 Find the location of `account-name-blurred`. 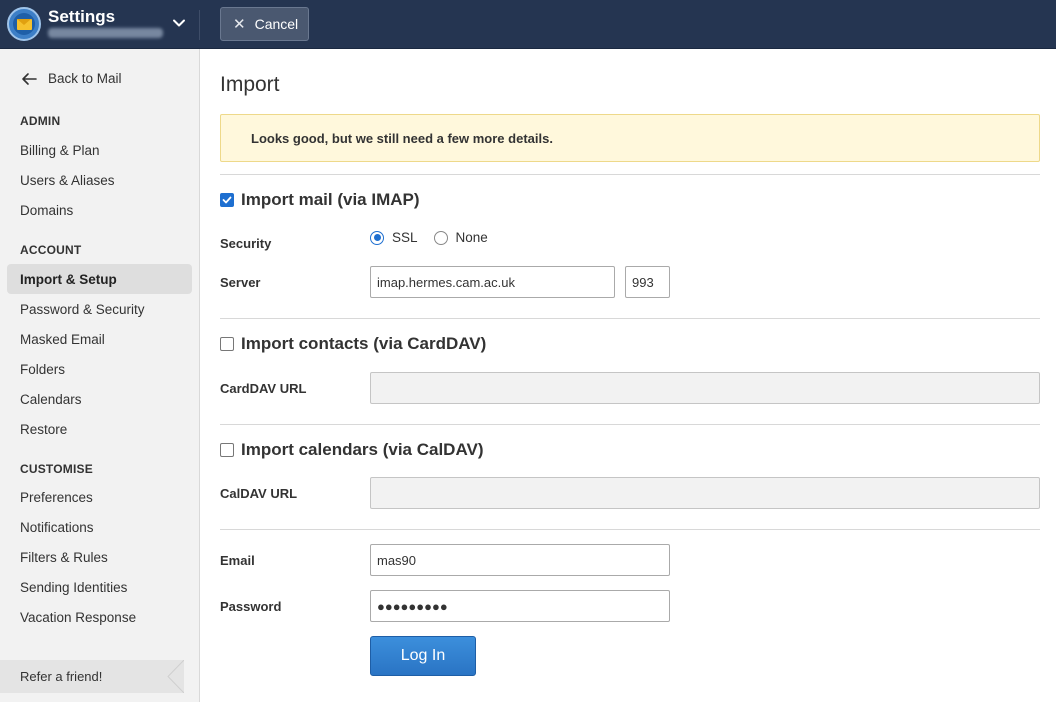

account-name-blurred is located at coordinates (105, 33).